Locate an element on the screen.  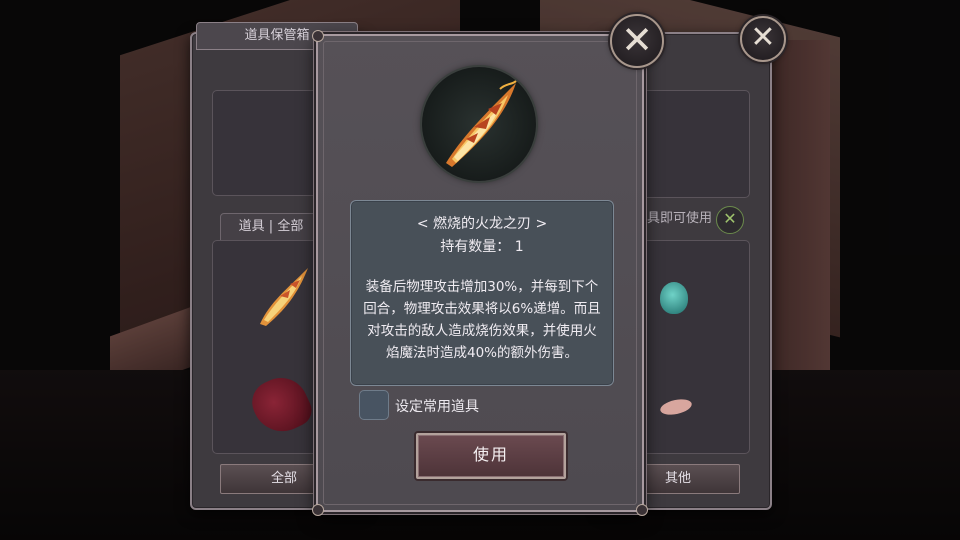
favorite-checkbox-label: 设定常用道具 is located at coordinates (437, 407).